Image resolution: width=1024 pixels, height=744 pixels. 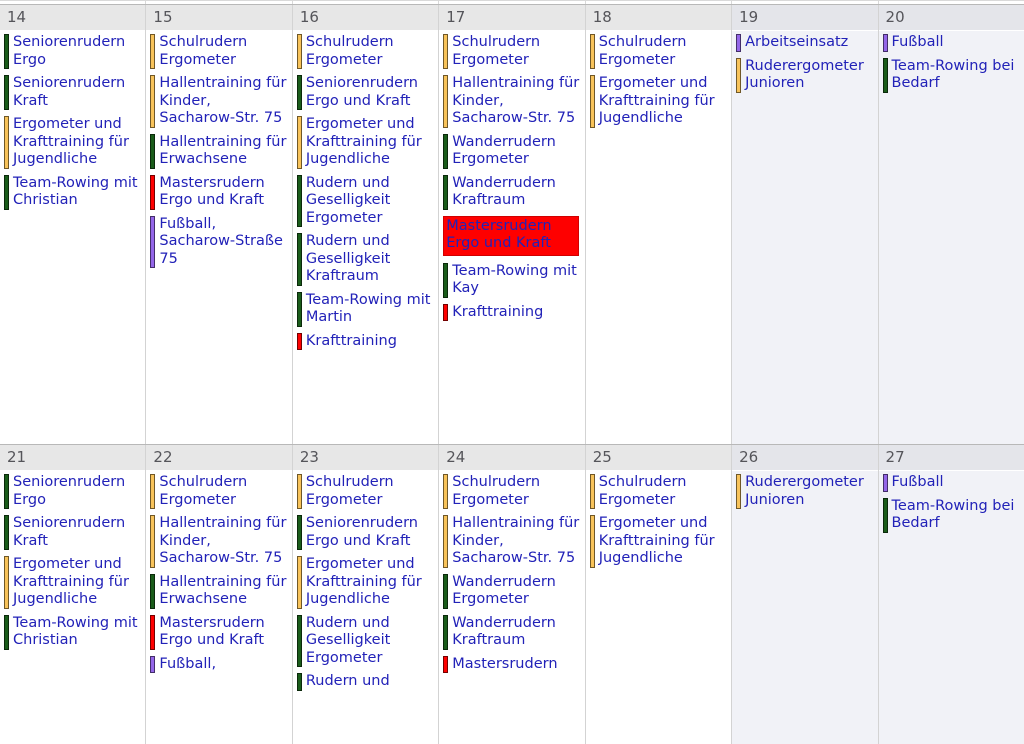 I want to click on day-number: 24, so click(x=455, y=457).